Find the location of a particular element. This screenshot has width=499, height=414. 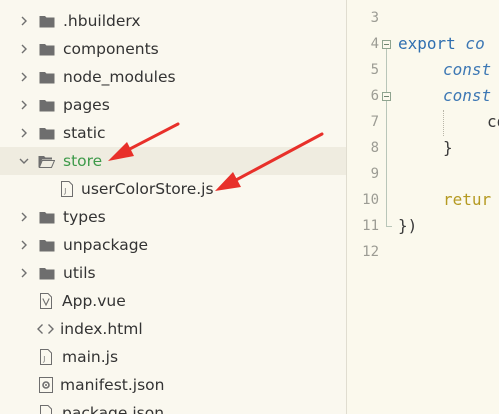

tree-item-types: types is located at coordinates (173, 217).